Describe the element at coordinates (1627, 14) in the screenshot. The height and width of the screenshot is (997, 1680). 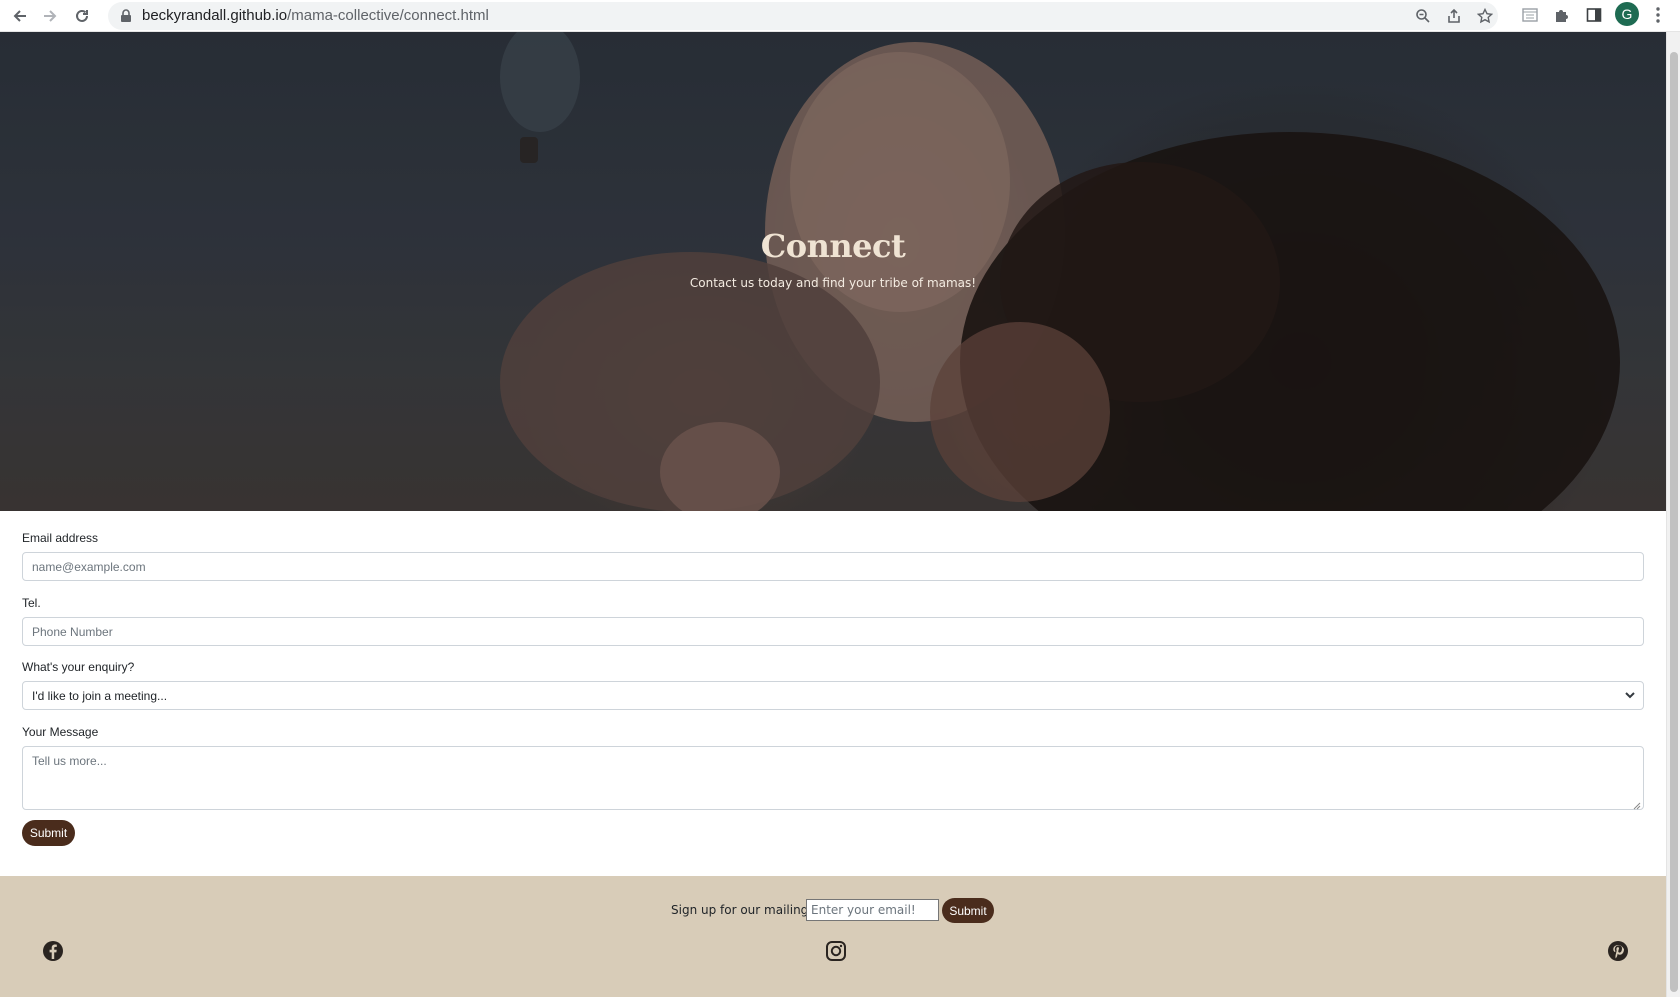
I see `profile-avatar: G` at that location.